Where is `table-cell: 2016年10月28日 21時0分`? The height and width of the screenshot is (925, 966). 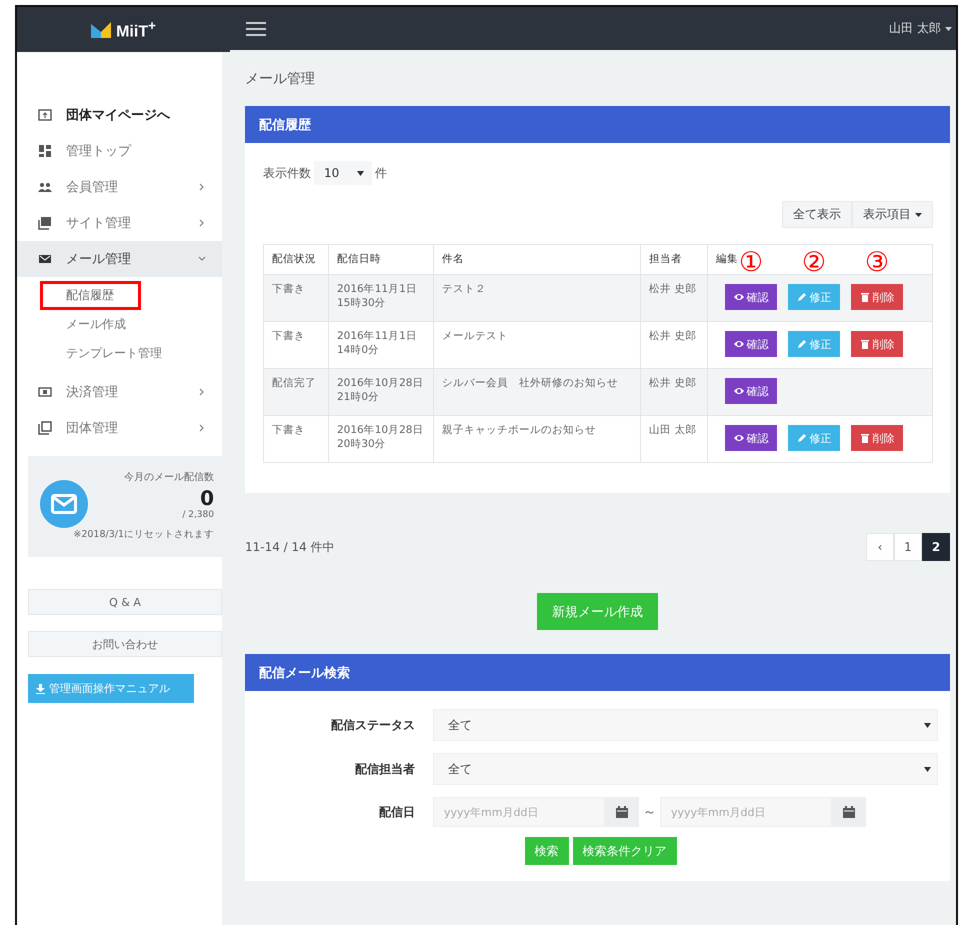
table-cell: 2016年10月28日 21時0分 is located at coordinates (381, 392).